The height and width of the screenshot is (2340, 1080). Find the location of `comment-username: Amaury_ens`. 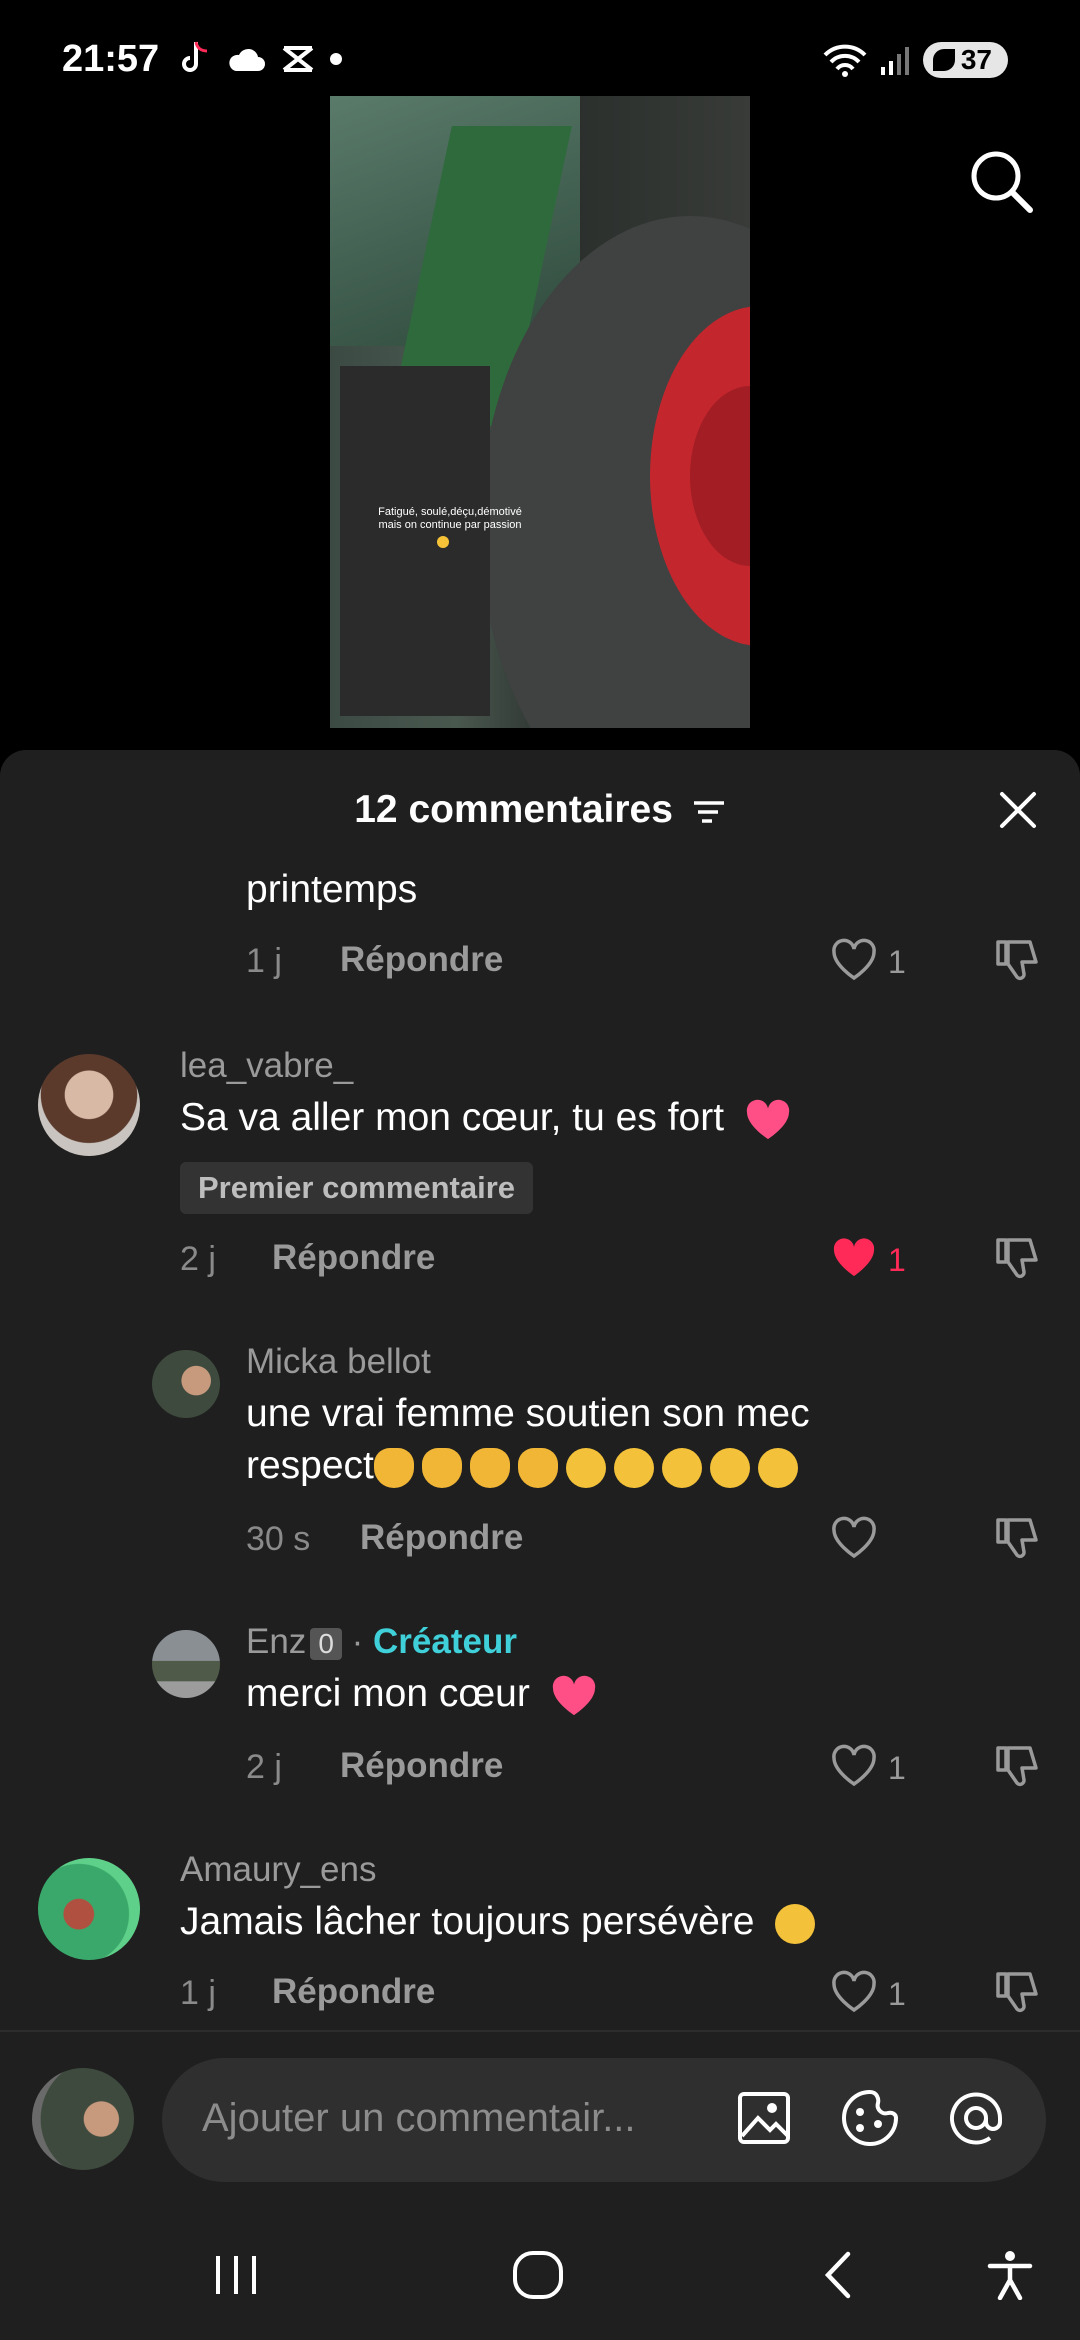

comment-username: Amaury_ens is located at coordinates (278, 1870).